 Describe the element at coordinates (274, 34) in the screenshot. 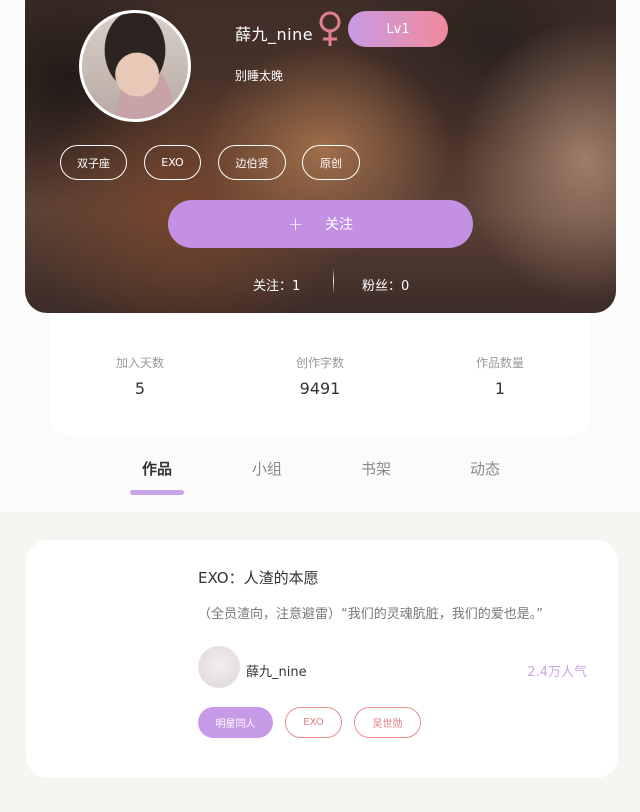

I see `profile-username: 薛九_nine` at that location.